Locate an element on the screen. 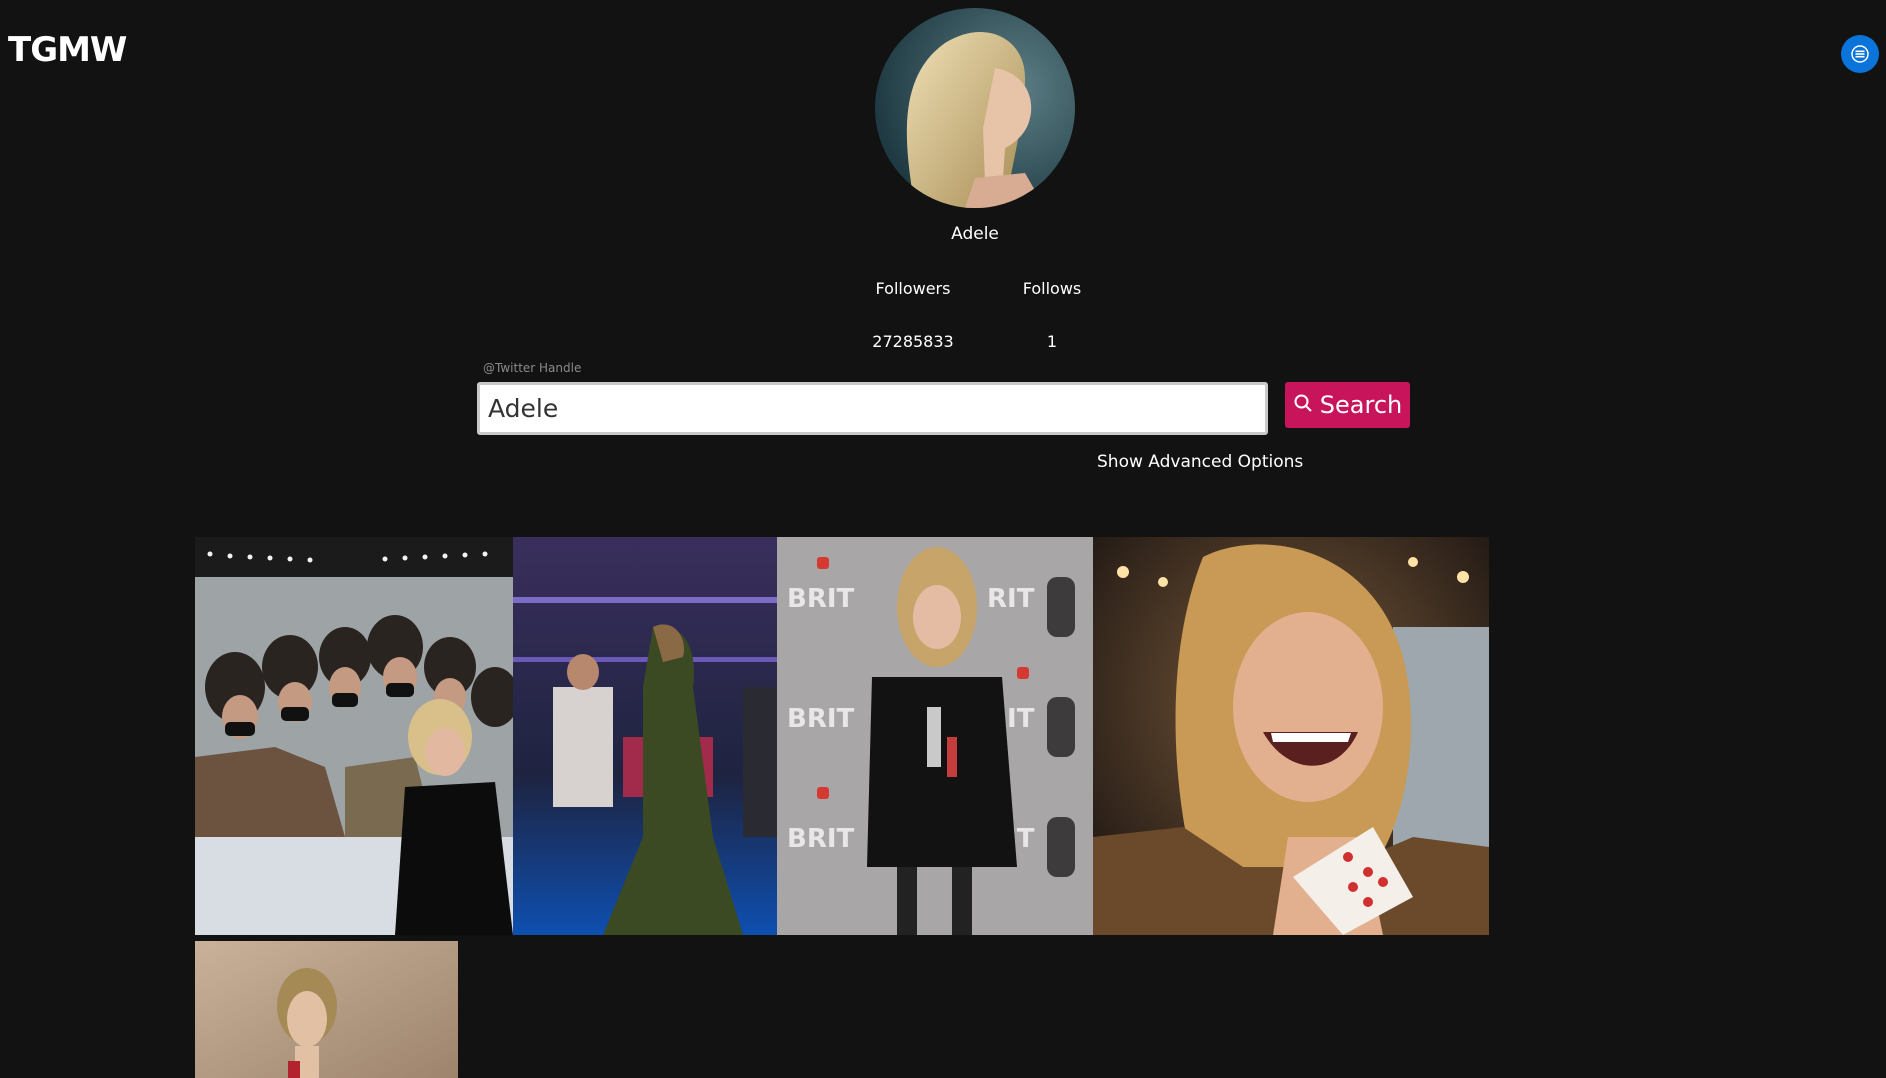  portrait-photo is located at coordinates (326, 1009).